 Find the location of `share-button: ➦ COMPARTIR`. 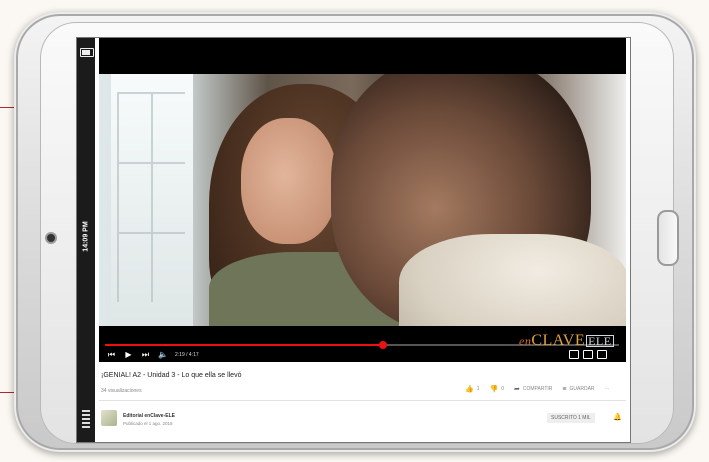

share-button: ➦ COMPARTIR is located at coordinates (533, 389).